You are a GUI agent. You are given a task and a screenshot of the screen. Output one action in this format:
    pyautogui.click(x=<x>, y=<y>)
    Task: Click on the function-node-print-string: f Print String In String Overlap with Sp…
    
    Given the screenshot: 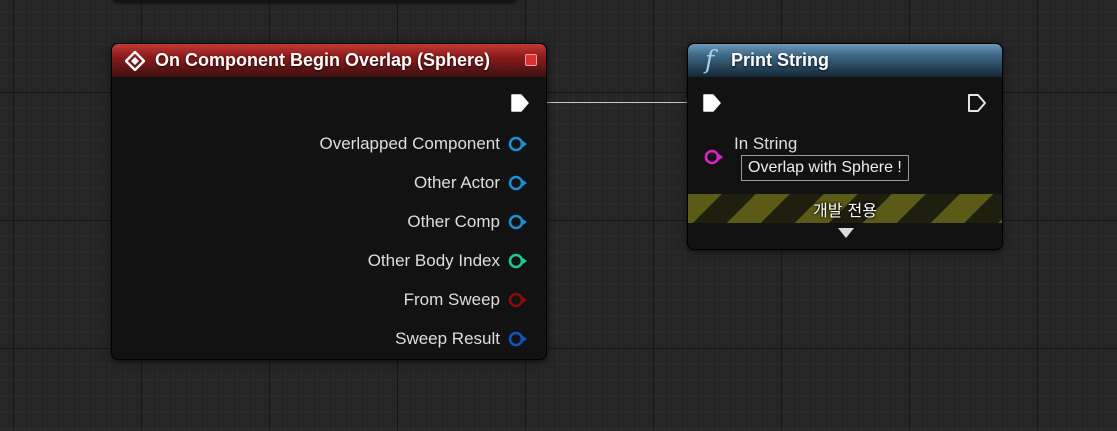 What is the action you would take?
    pyautogui.click(x=845, y=146)
    